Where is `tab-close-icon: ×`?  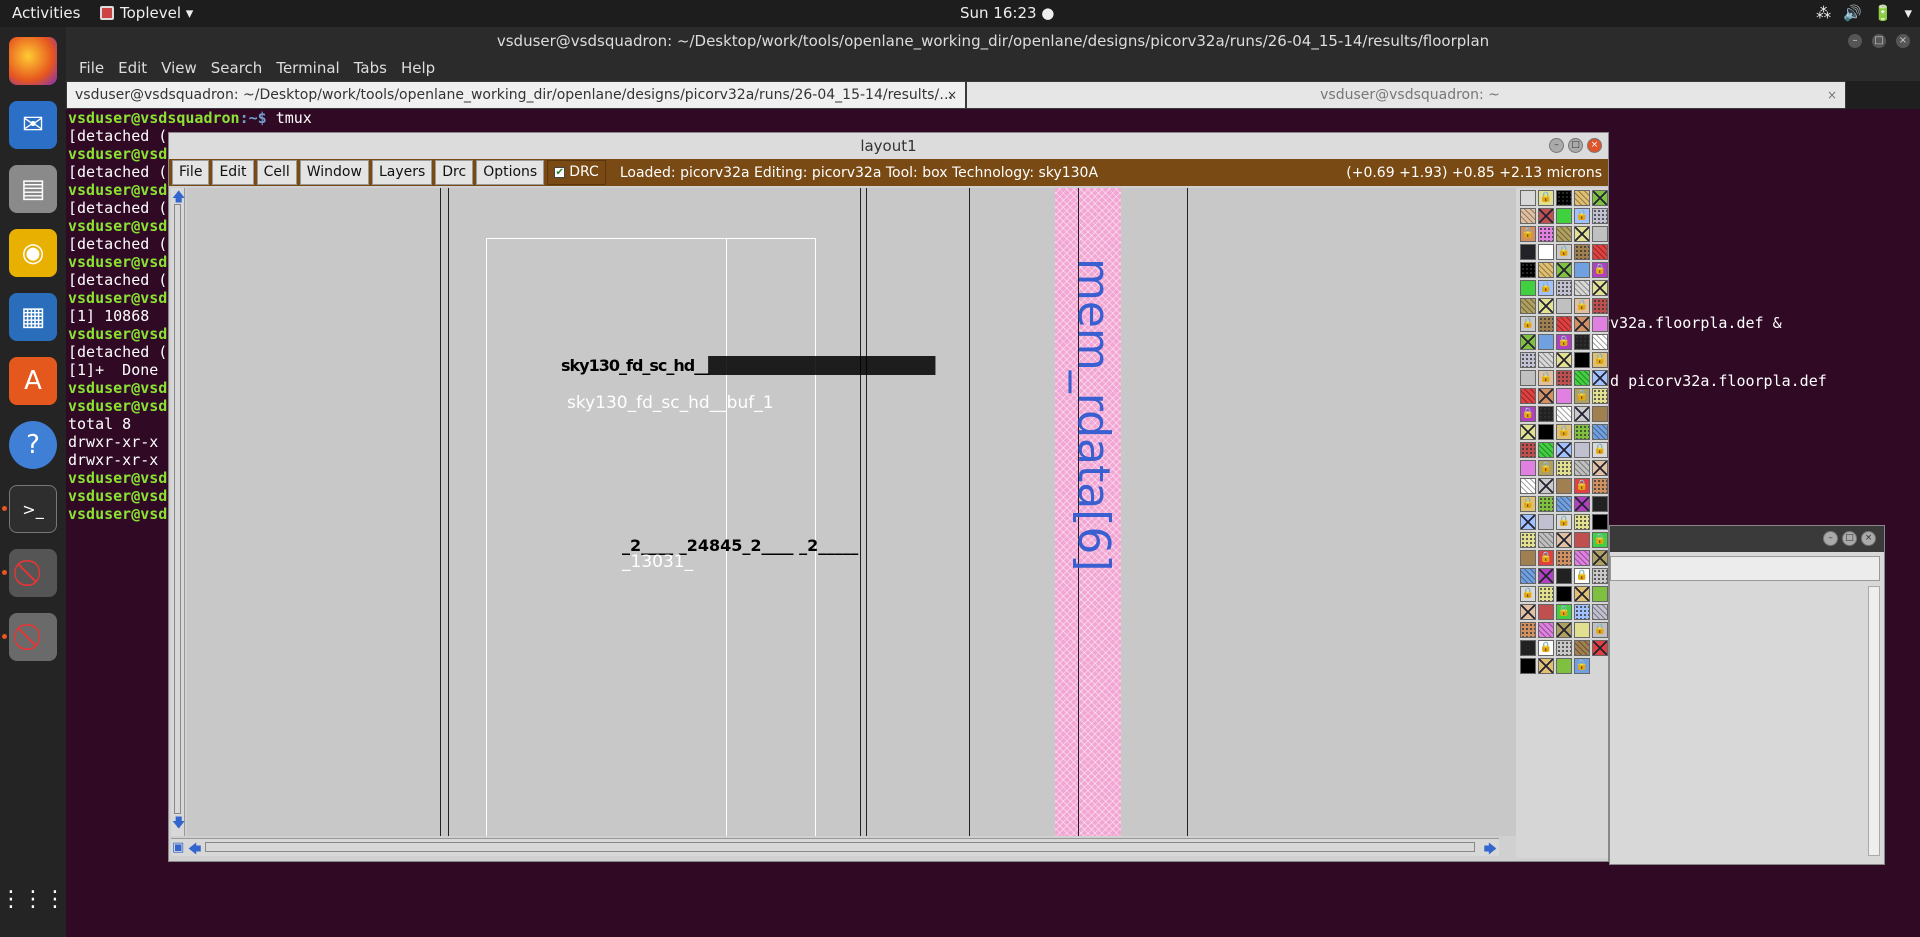
tab-close-icon: × is located at coordinates (952, 95).